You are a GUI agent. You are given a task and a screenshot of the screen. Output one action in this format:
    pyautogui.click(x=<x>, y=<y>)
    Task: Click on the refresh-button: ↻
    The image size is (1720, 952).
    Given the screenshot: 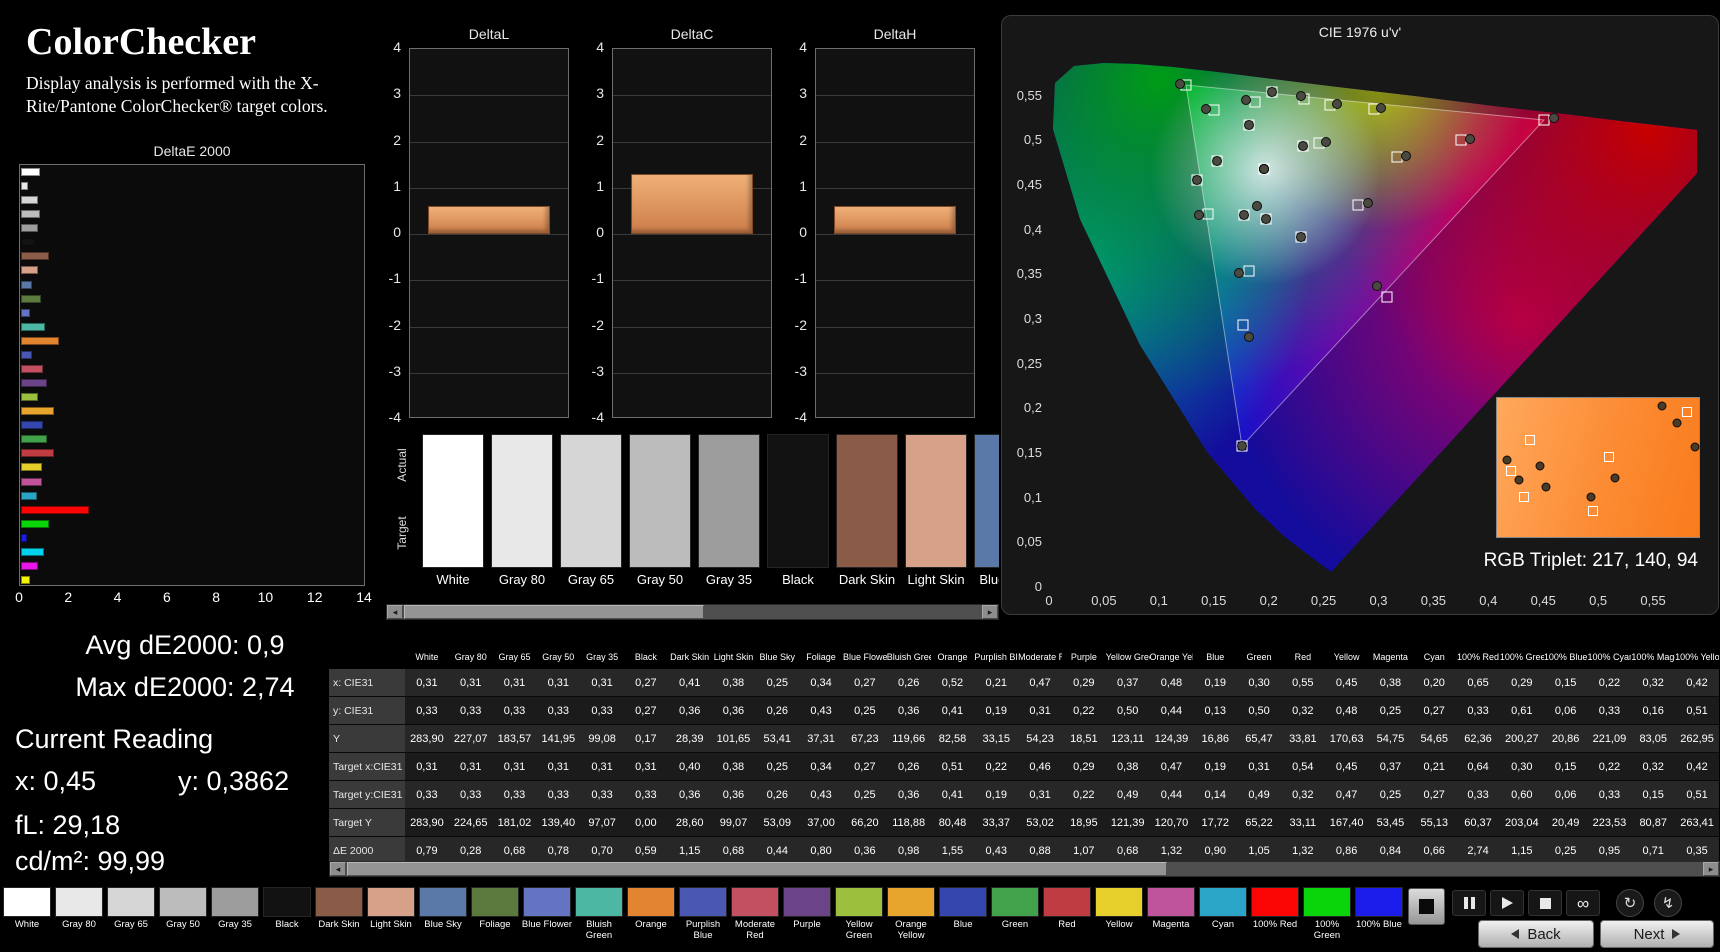 What is the action you would take?
    pyautogui.click(x=1630, y=903)
    